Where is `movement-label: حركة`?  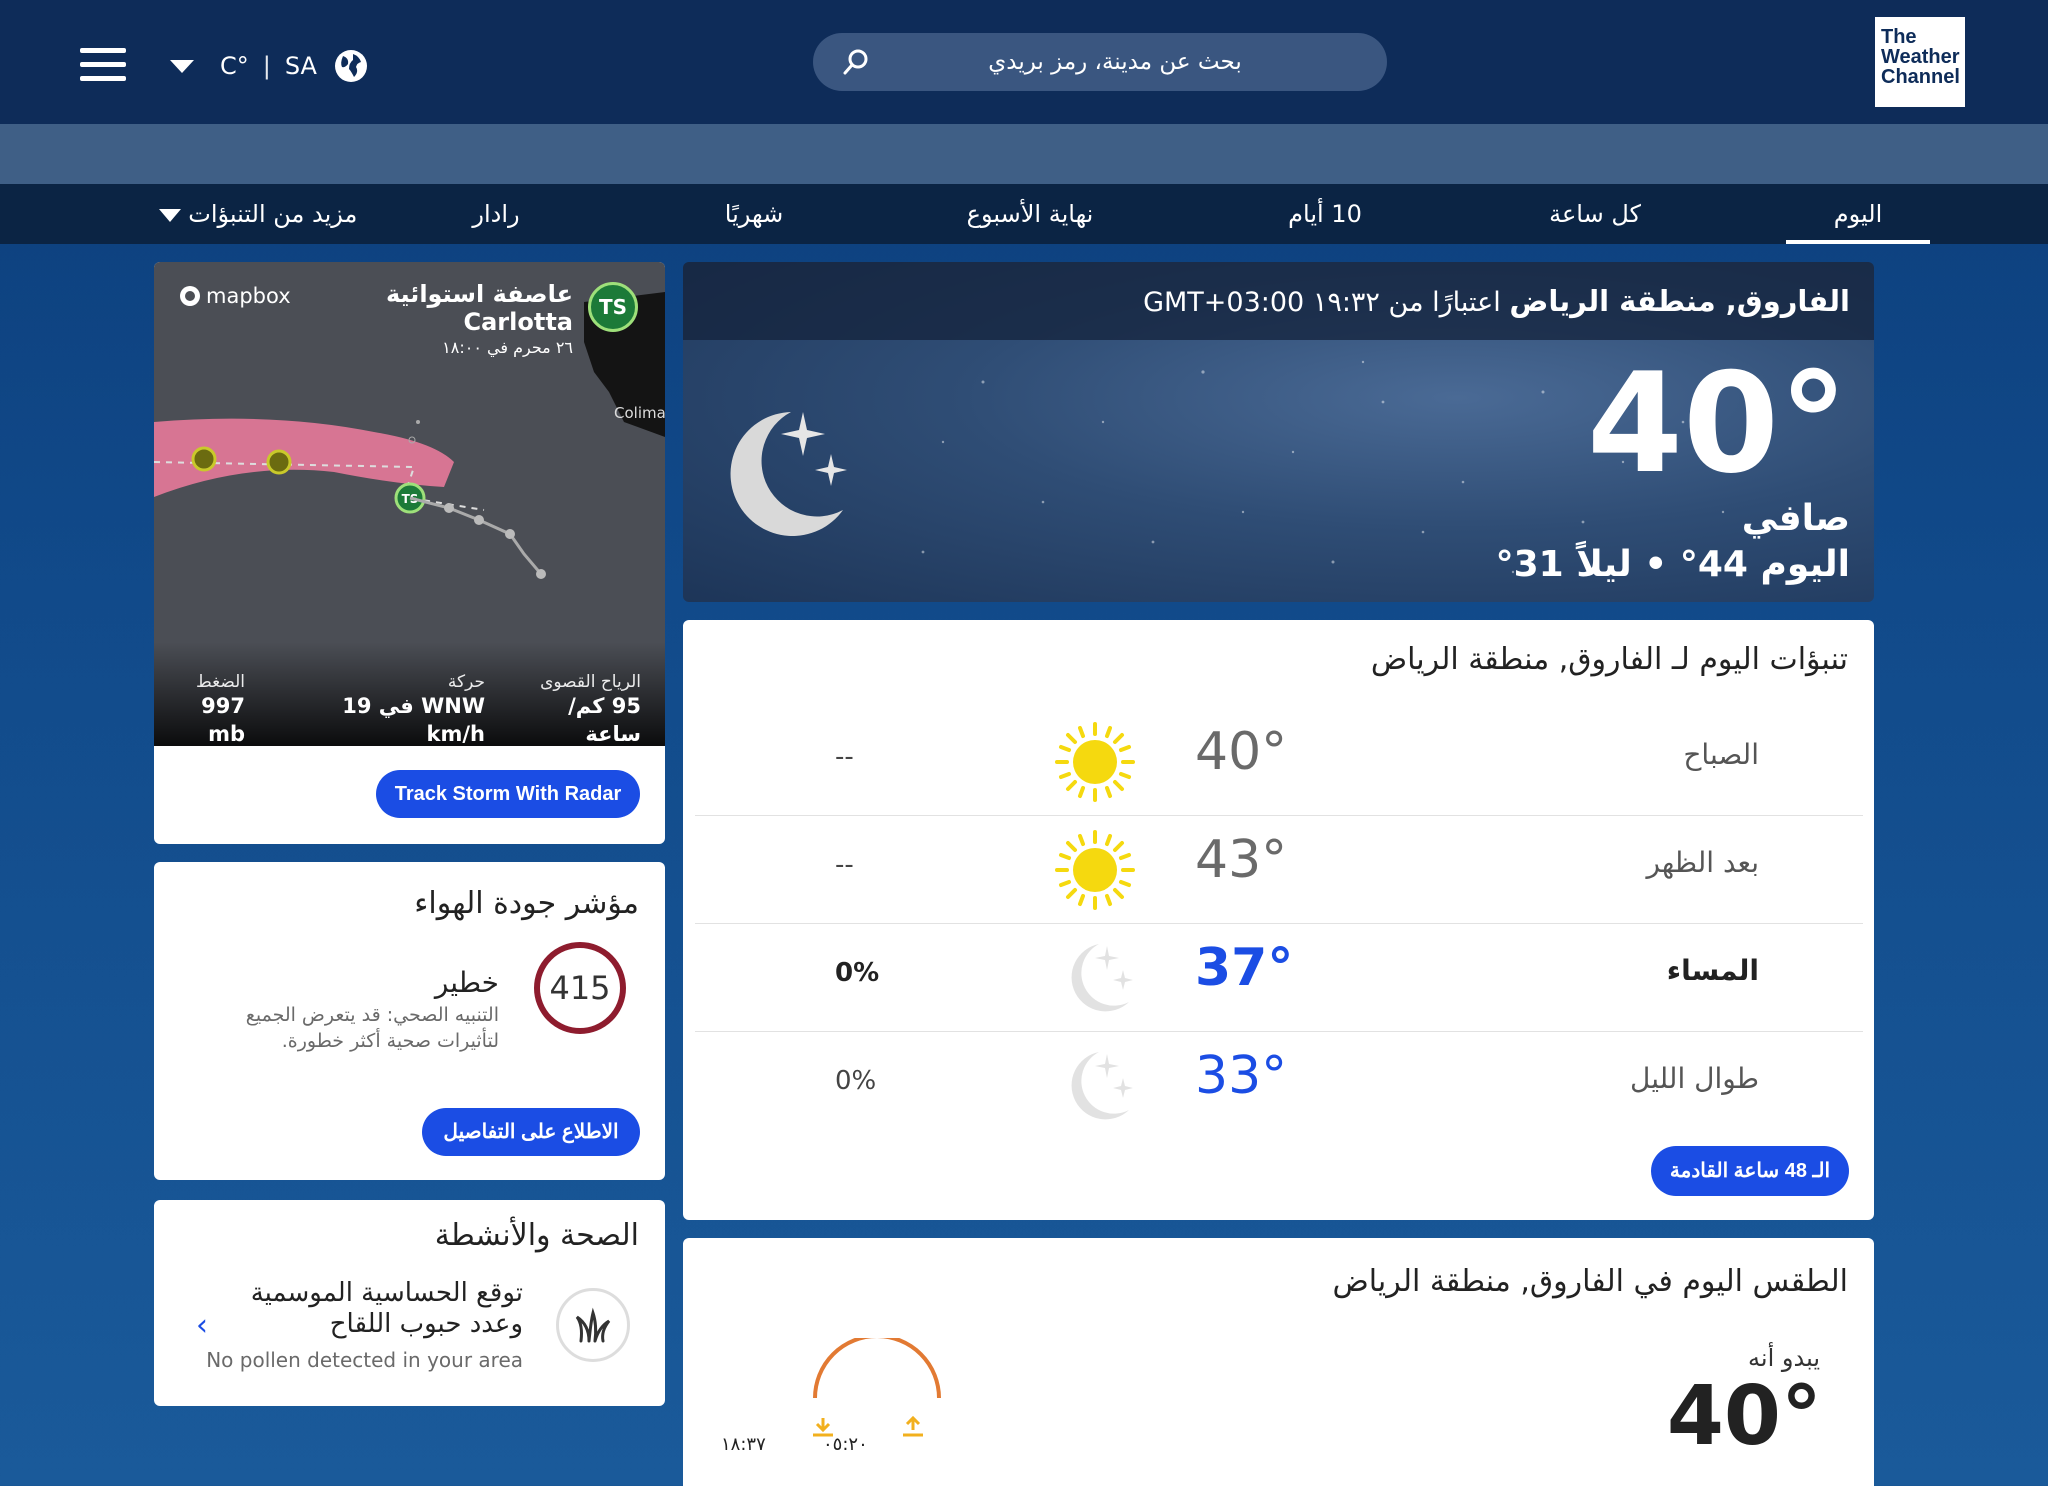
movement-label: حركة is located at coordinates (466, 682).